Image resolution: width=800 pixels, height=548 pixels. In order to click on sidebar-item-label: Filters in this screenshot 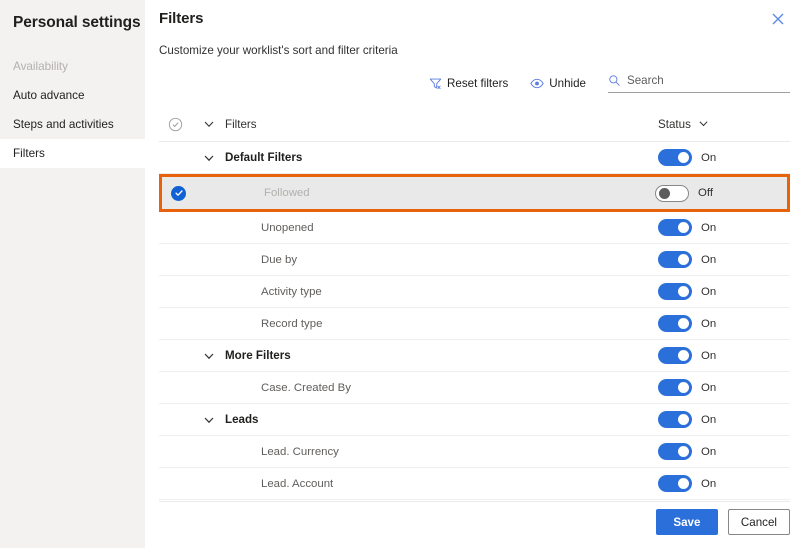, I will do `click(29, 153)`.